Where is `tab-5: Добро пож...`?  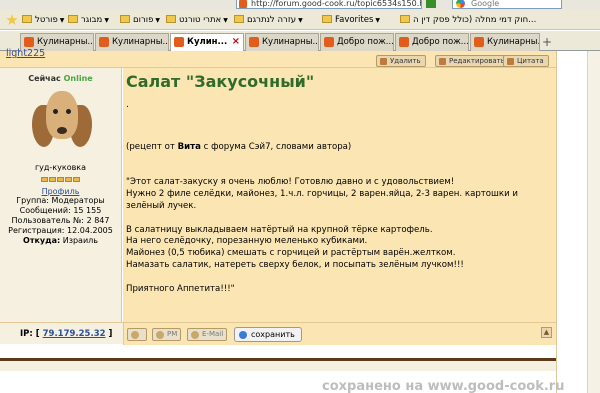 tab-5: Добро пож... is located at coordinates (357, 42).